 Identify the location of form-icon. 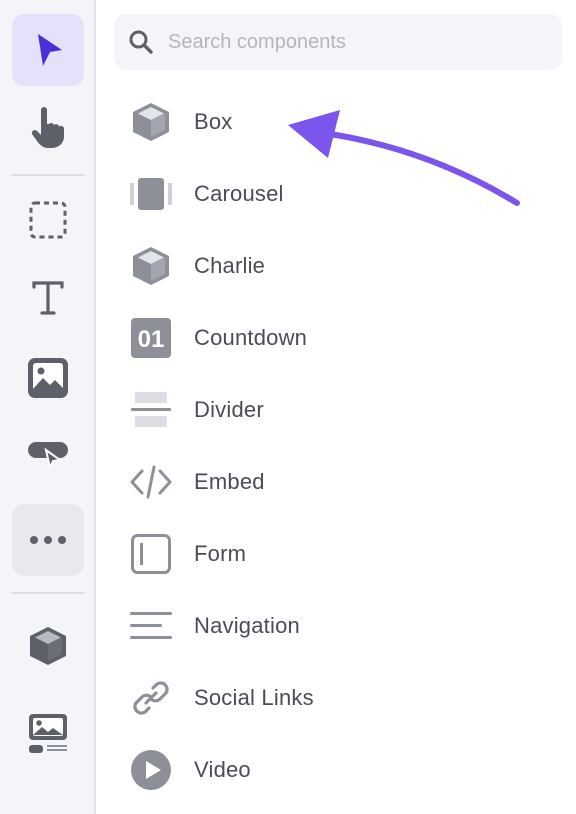
(151, 554).